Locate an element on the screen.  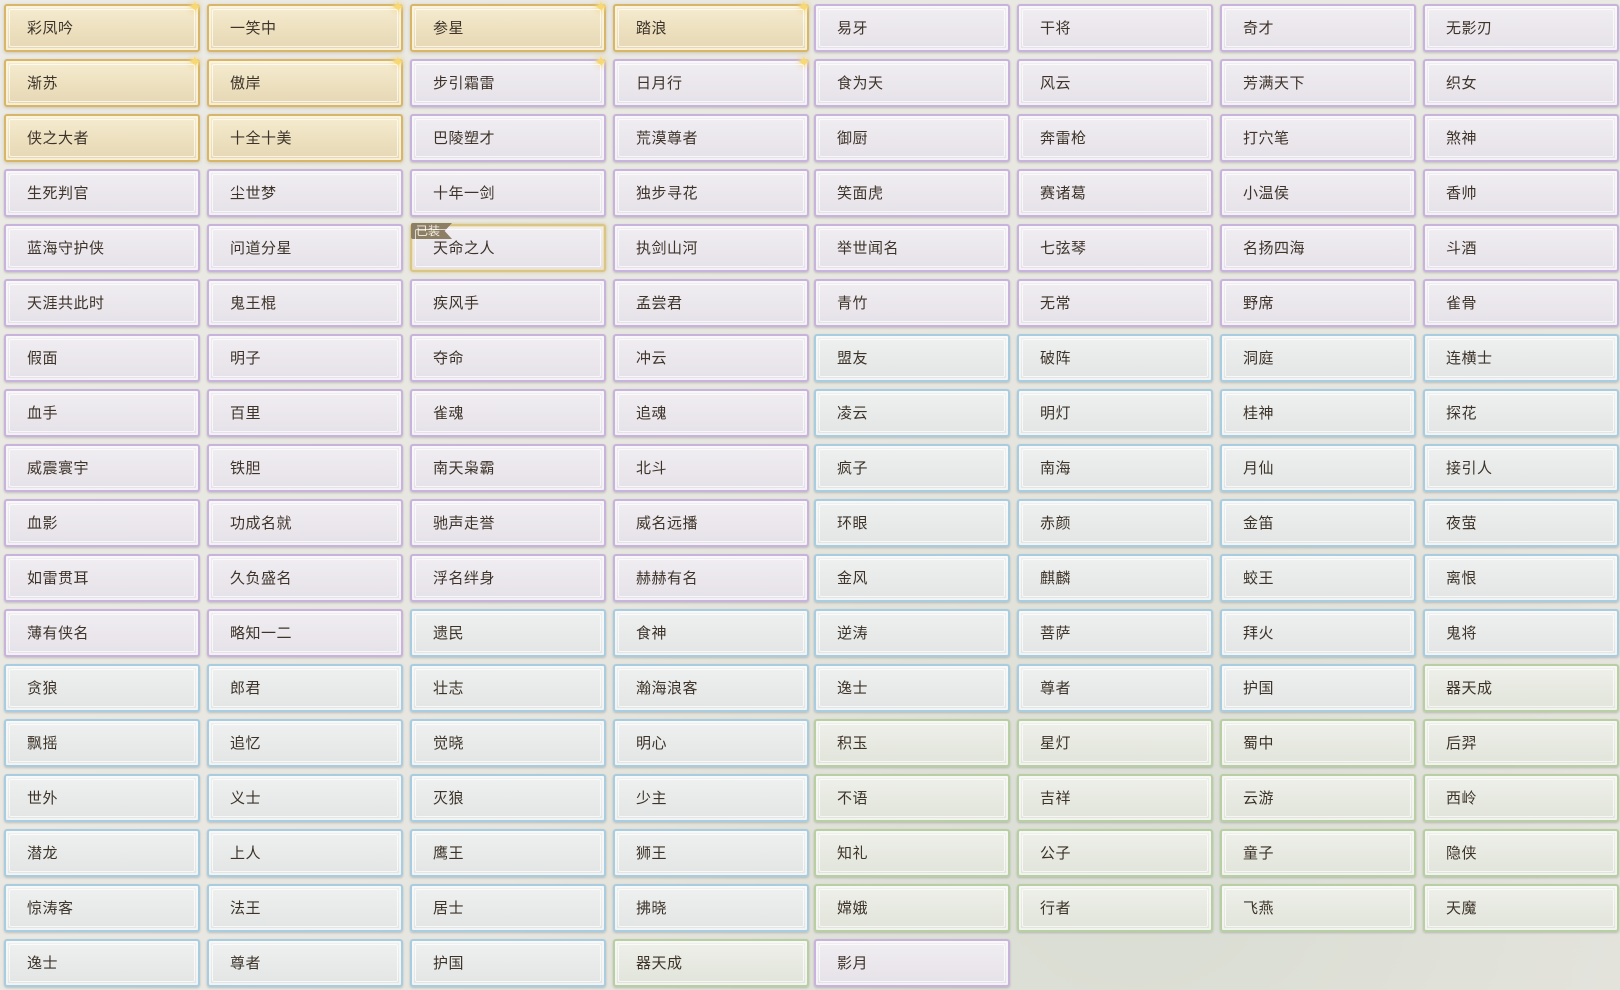
title-tile: 明灯 is located at coordinates (1115, 413).